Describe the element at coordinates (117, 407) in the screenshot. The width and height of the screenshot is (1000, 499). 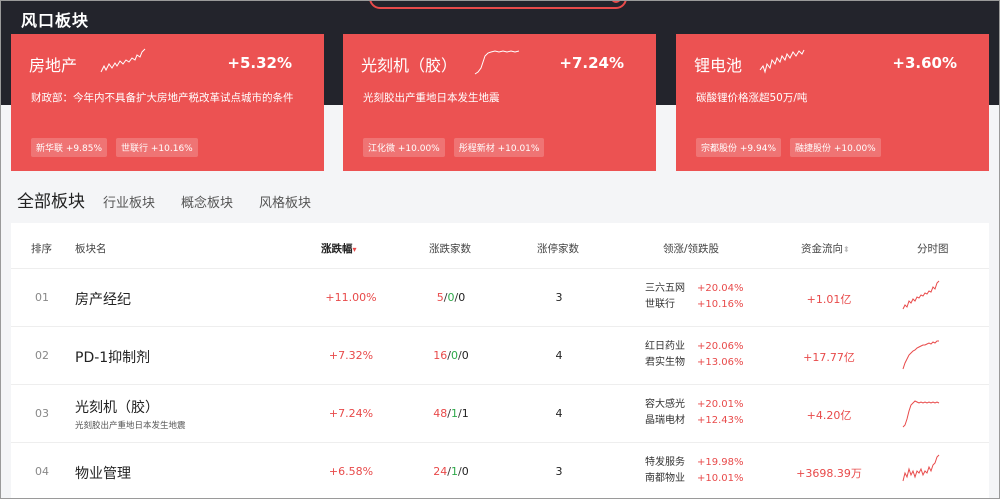
I see `row-sector-name: 光刻机（胶）` at that location.